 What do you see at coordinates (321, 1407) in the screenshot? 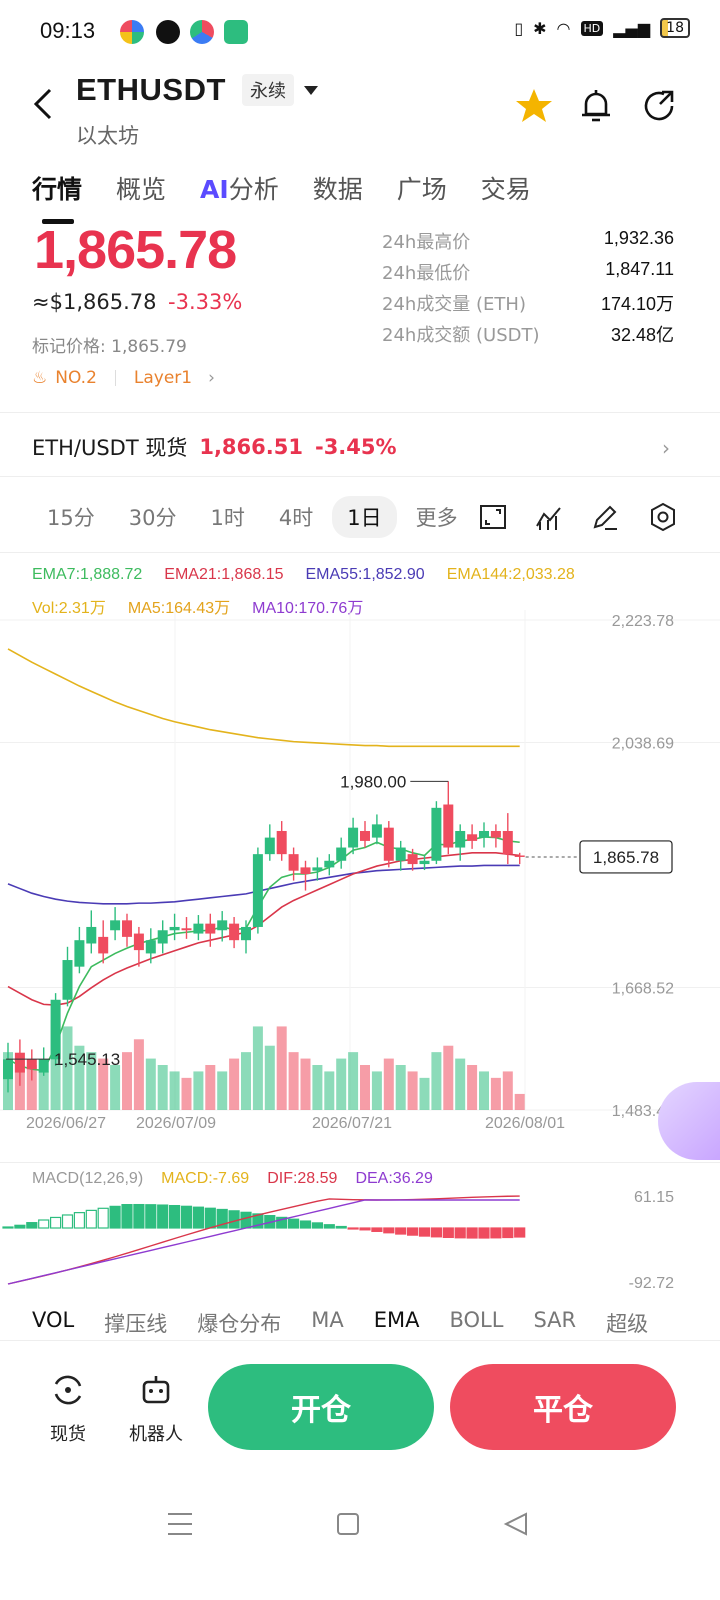
I see `open-position-button: 开仓` at bounding box center [321, 1407].